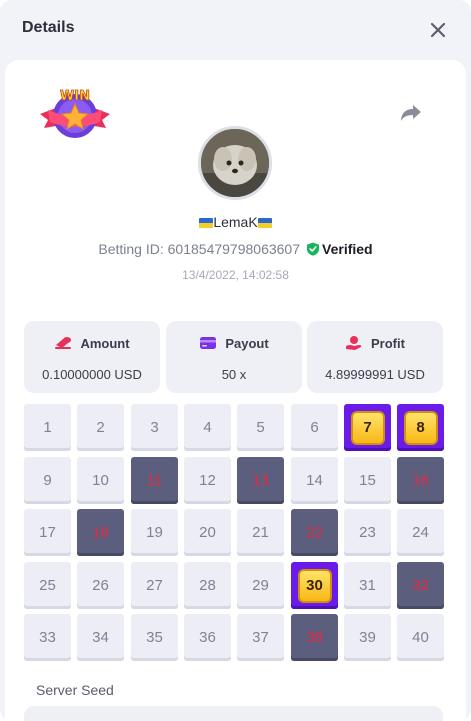 Image resolution: width=471 pixels, height=721 pixels. What do you see at coordinates (92, 357) in the screenshot?
I see `stat-amount: Amount 0.10000000 USD` at bounding box center [92, 357].